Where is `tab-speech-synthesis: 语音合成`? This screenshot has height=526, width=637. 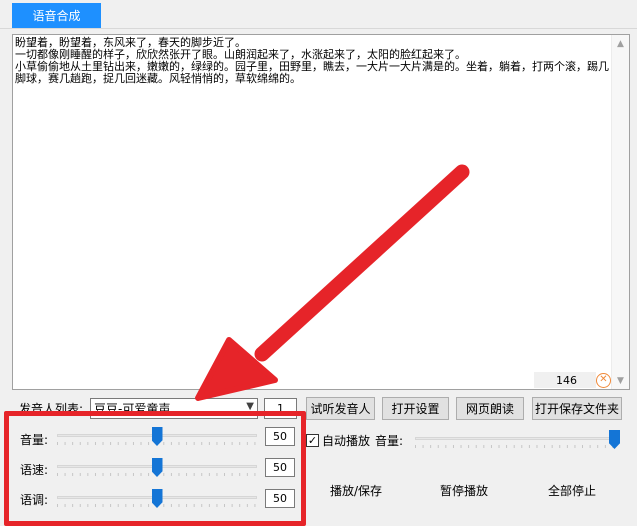 tab-speech-synthesis: 语音合成 is located at coordinates (56, 15).